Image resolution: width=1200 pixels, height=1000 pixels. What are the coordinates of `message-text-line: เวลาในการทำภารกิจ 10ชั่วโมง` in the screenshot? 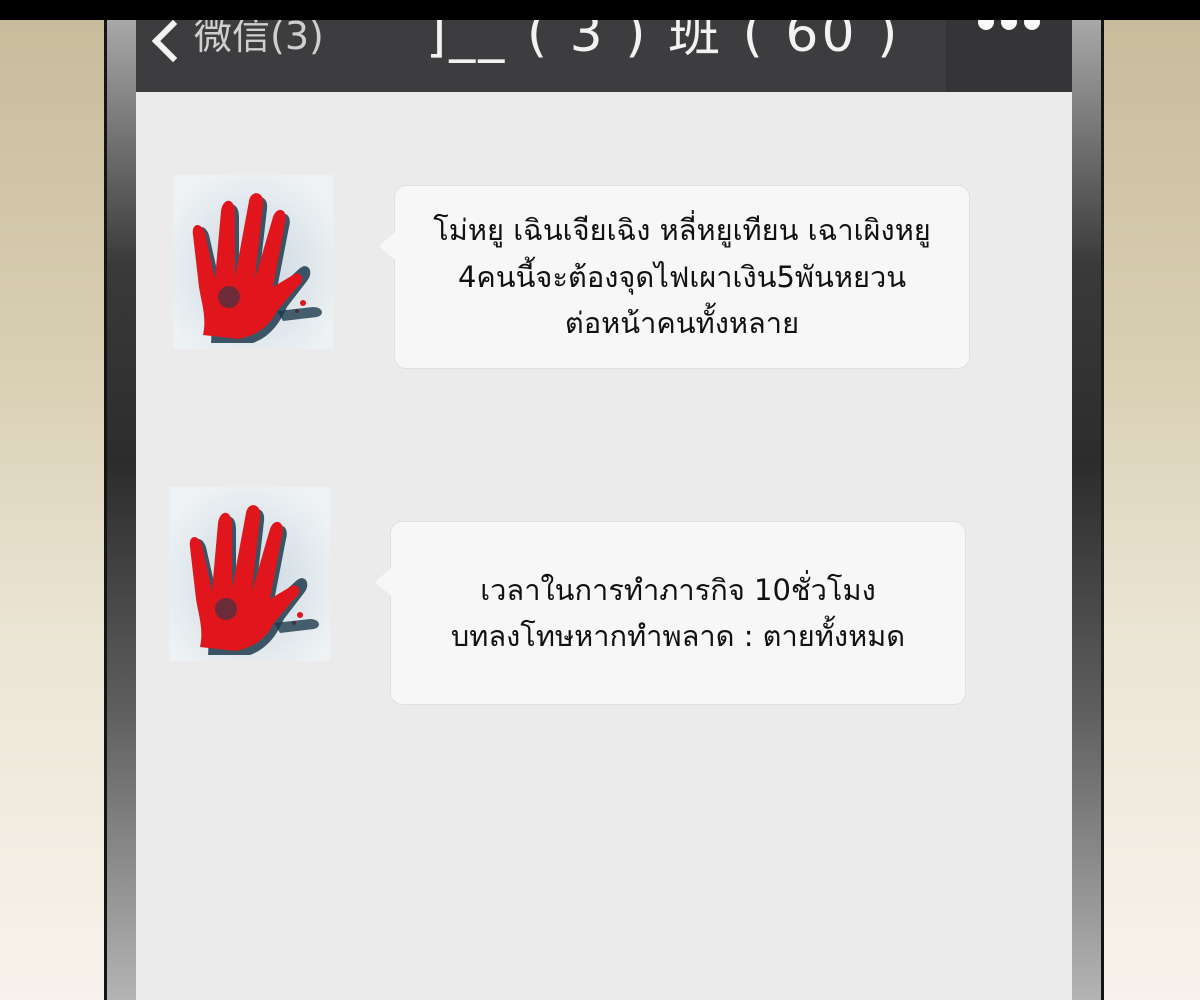 It's located at (678, 589).